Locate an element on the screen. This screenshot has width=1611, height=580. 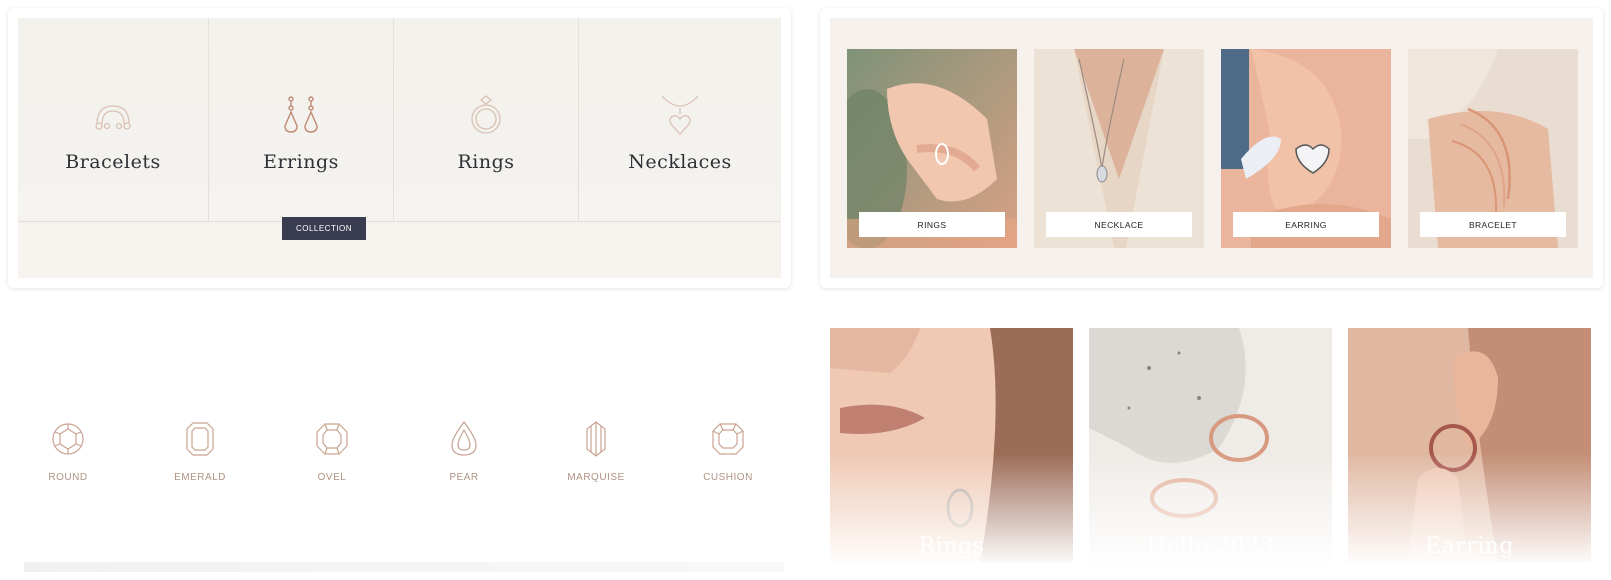
banner-earring: Earring is located at coordinates (1469, 445).